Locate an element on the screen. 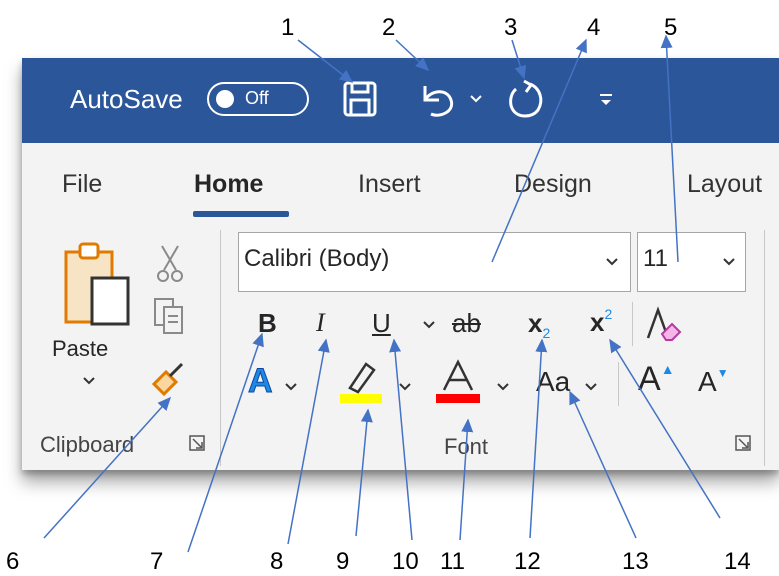 This screenshot has height=576, width=779. callout-5: 5 is located at coordinates (671, 27).